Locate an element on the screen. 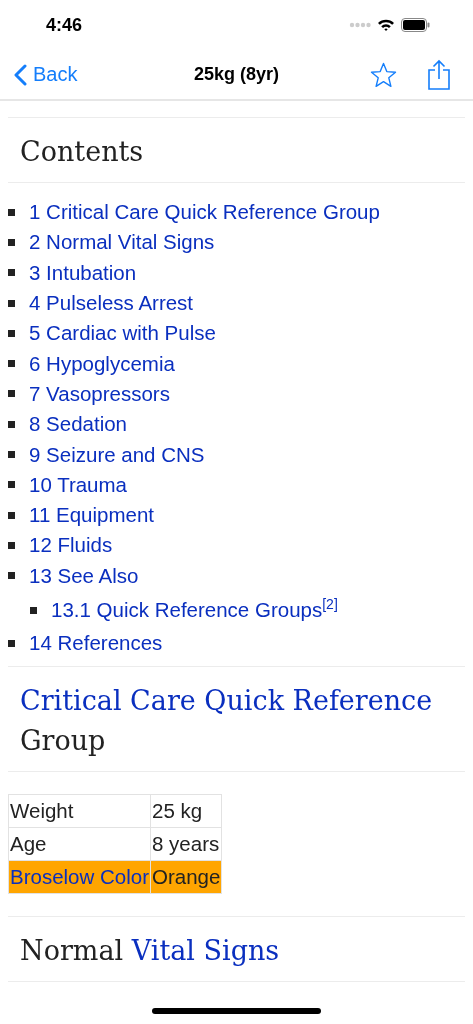  table-cell: Weight is located at coordinates (79, 811).